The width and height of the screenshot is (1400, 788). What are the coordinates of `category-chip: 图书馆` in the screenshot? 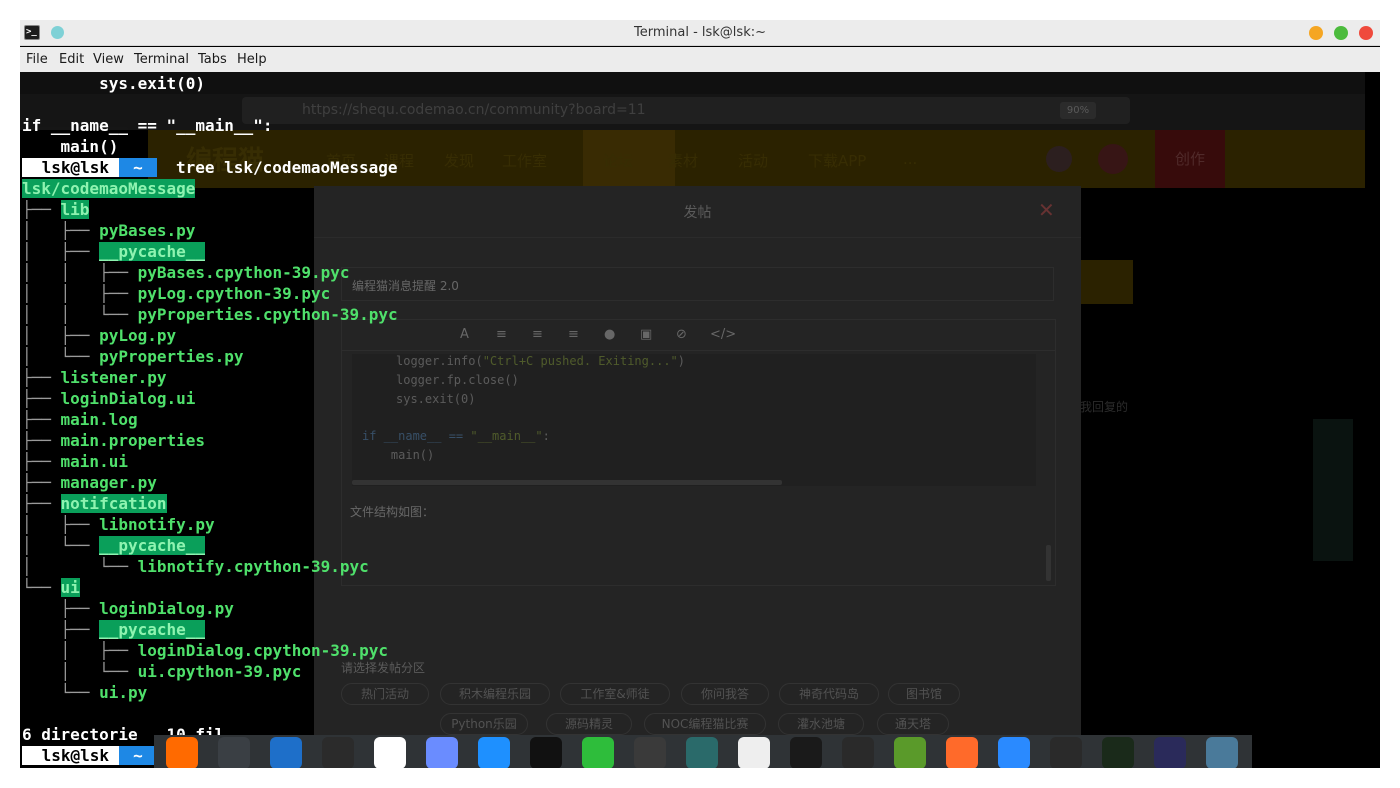 It's located at (924, 694).